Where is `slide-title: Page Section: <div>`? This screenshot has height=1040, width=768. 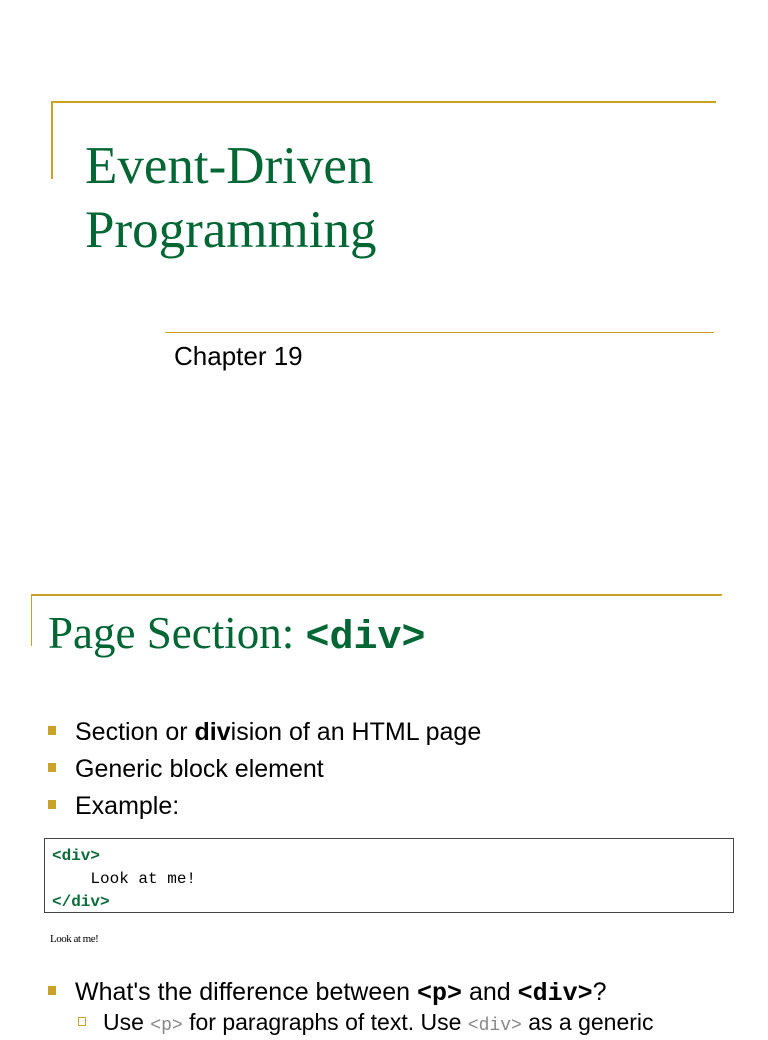 slide-title: Page Section: <div> is located at coordinates (237, 636).